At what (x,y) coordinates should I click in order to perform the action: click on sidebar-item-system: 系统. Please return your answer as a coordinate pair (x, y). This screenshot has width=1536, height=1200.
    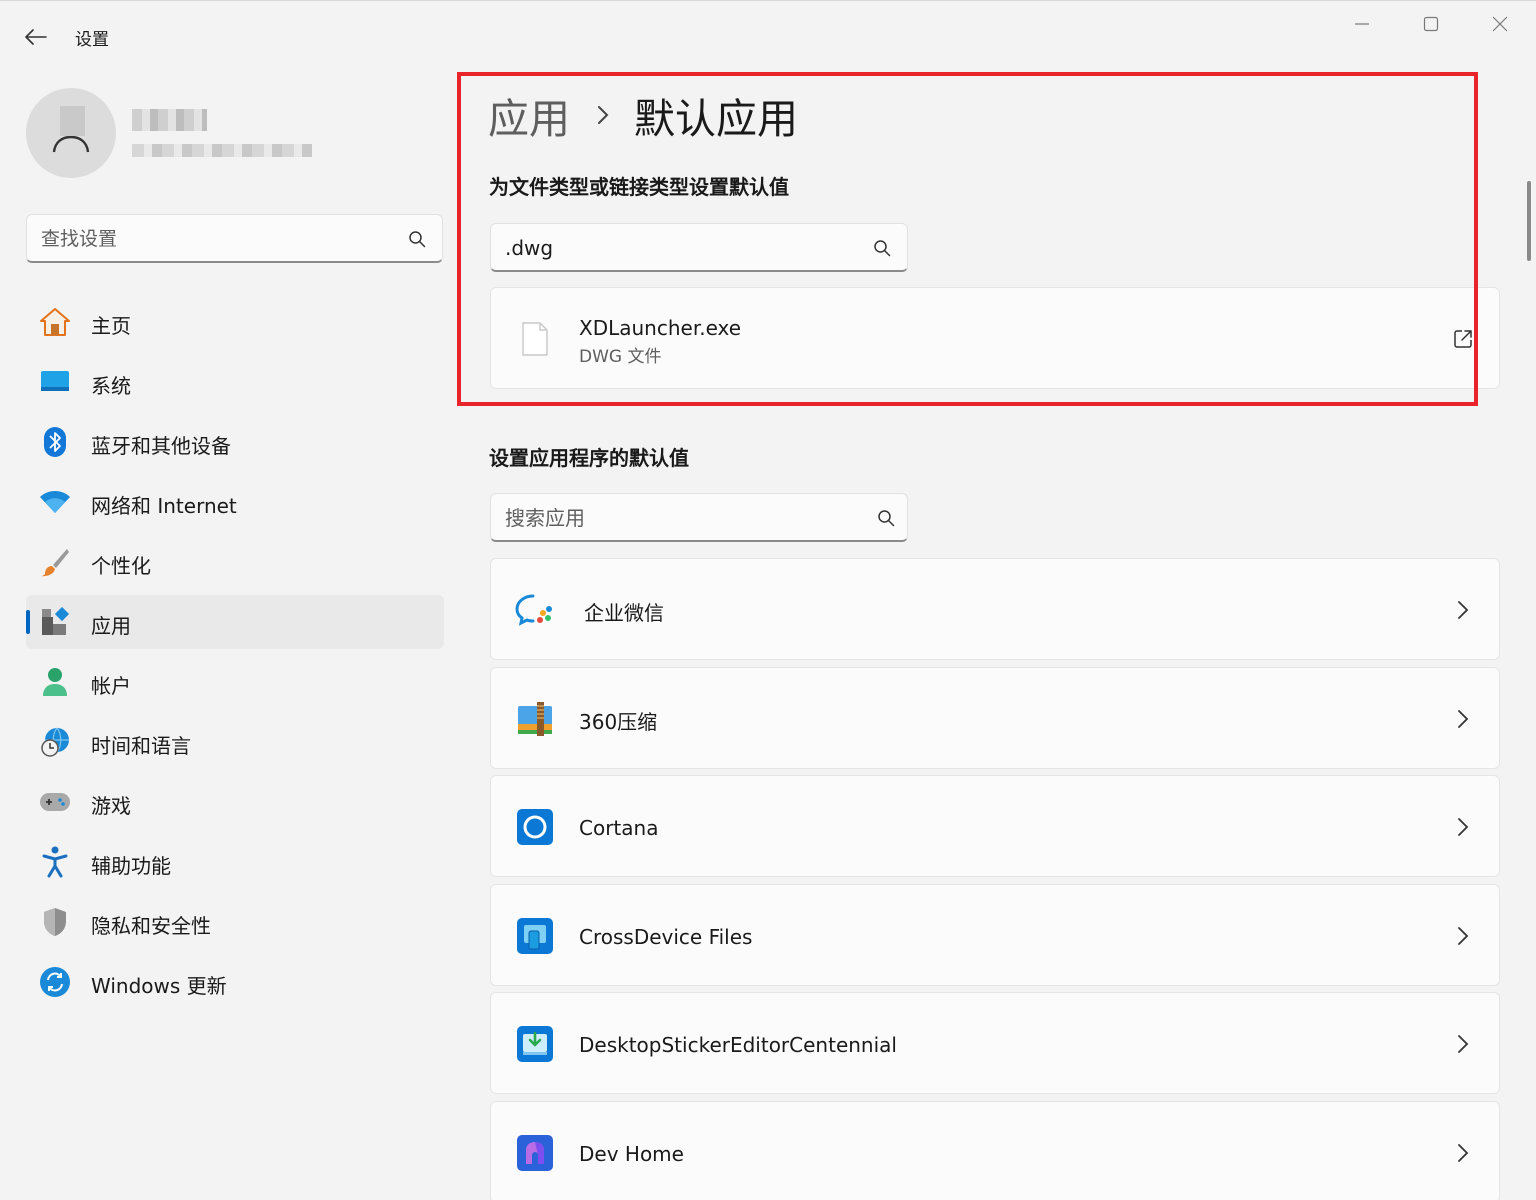
    Looking at the image, I should click on (235, 382).